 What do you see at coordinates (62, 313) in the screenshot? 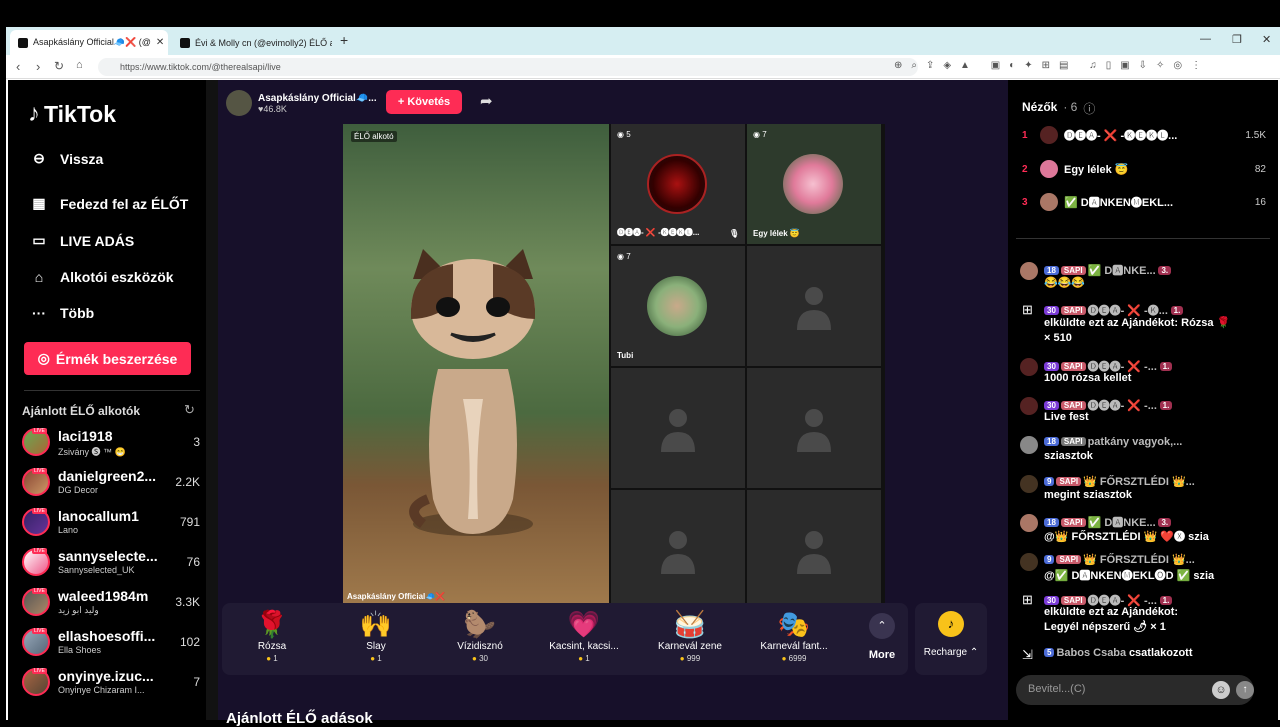
I see `sidebar-item-more: ··· Több` at bounding box center [62, 313].